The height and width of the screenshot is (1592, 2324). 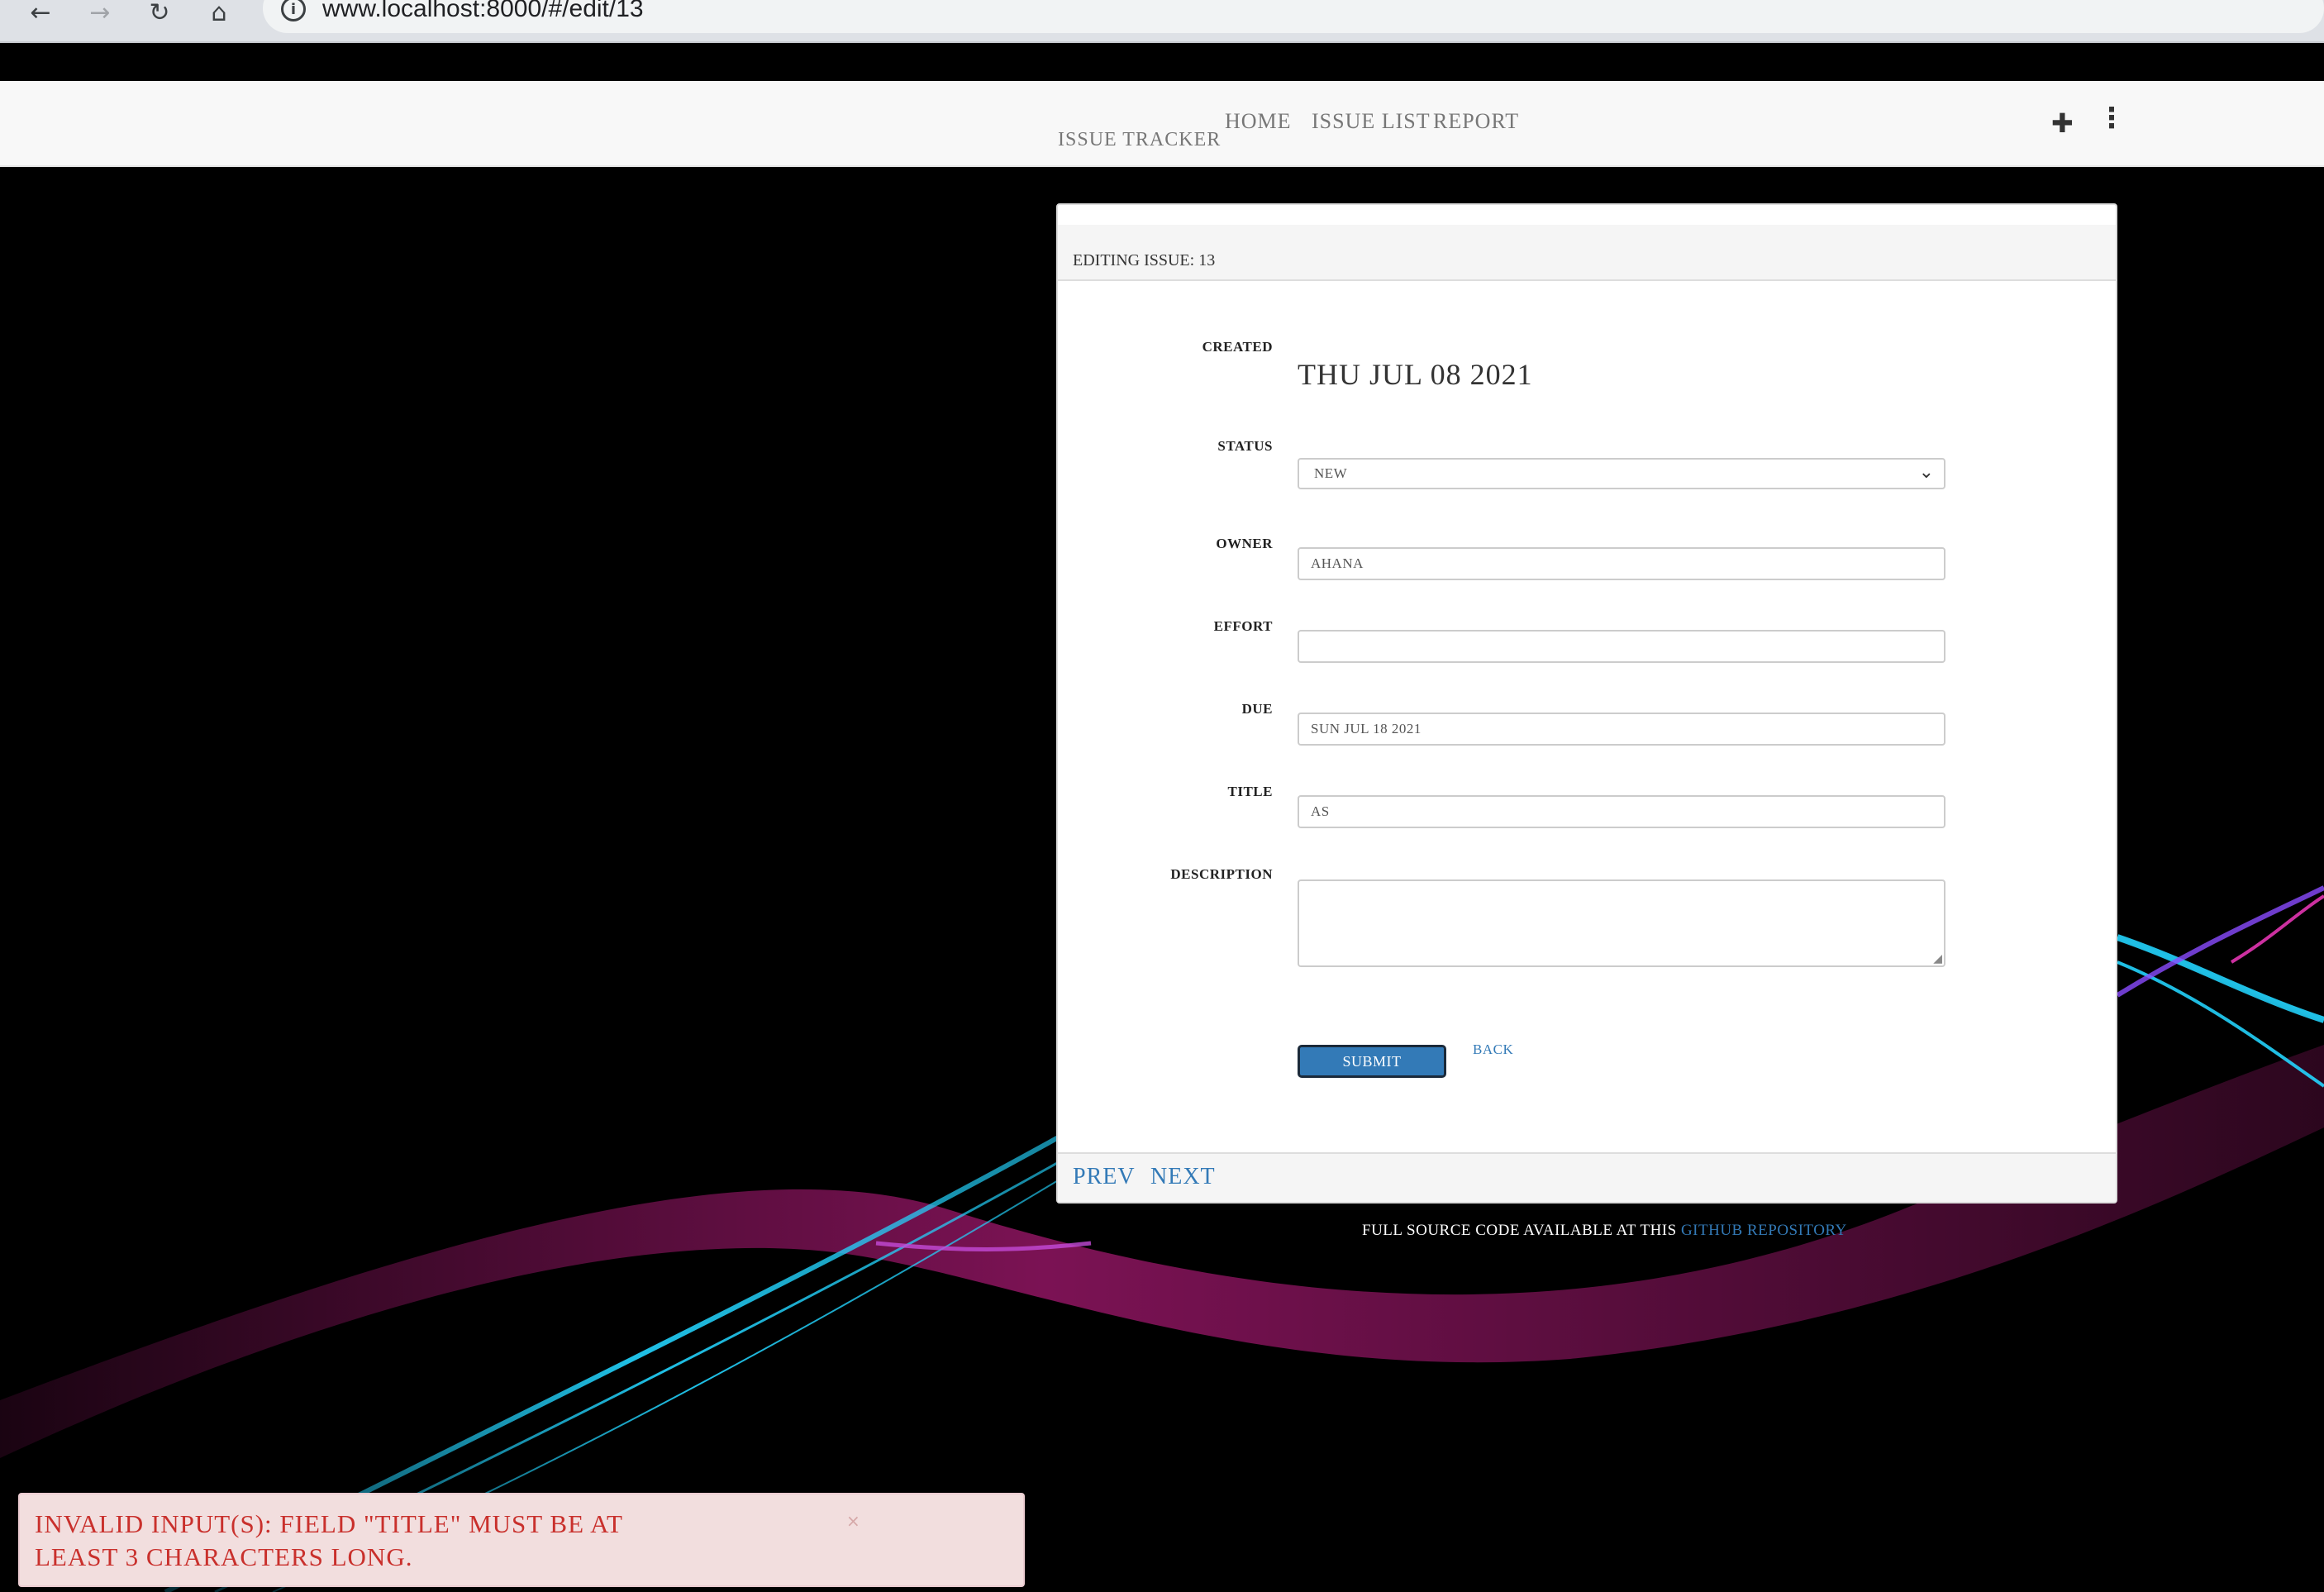 What do you see at coordinates (1244, 543) in the screenshot?
I see `owner-label: OWNER` at bounding box center [1244, 543].